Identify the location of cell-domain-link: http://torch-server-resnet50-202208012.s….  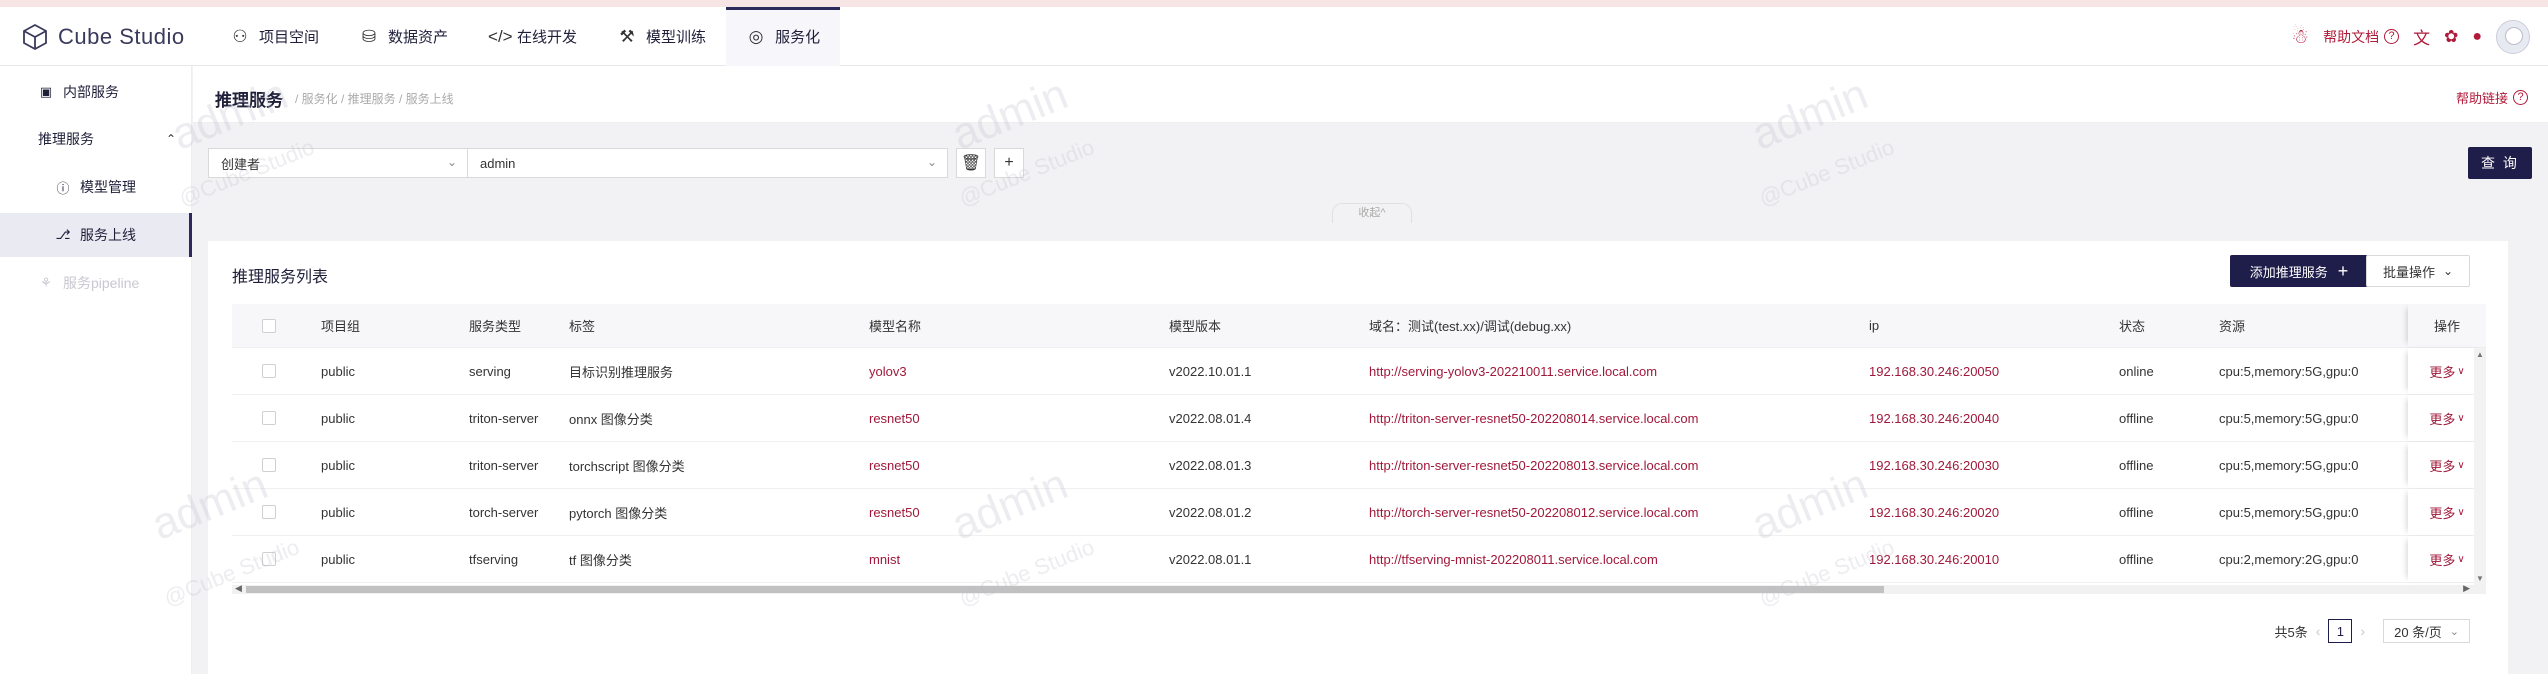
(1534, 512).